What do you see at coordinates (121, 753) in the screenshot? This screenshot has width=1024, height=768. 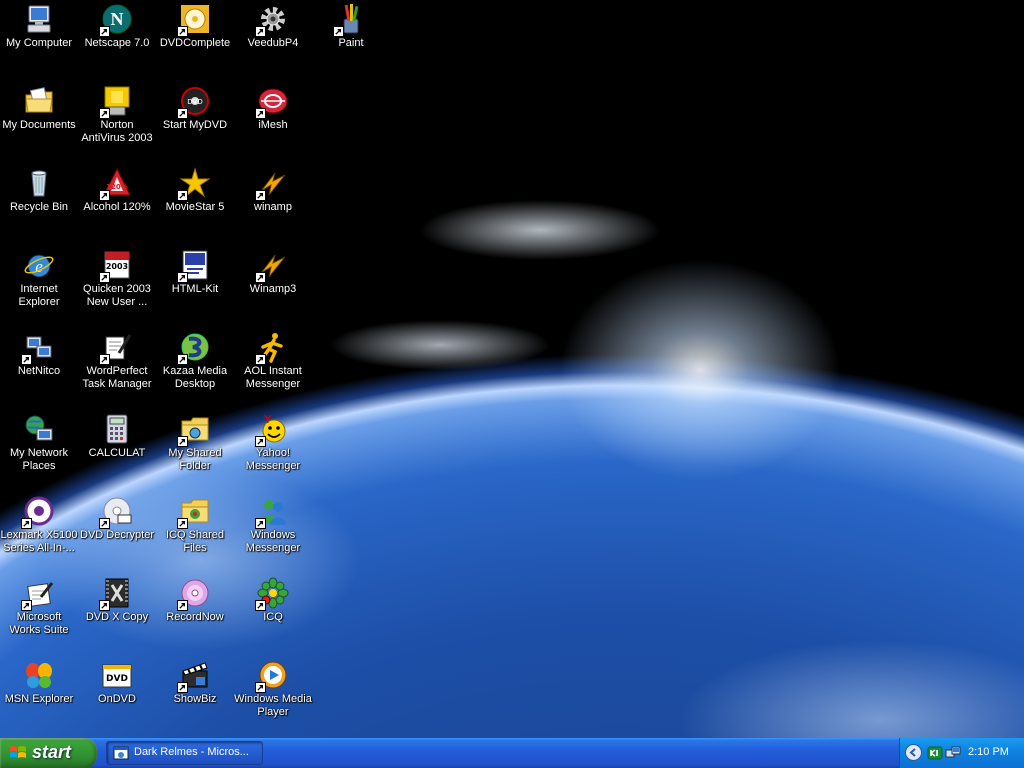 I see `window-icon` at bounding box center [121, 753].